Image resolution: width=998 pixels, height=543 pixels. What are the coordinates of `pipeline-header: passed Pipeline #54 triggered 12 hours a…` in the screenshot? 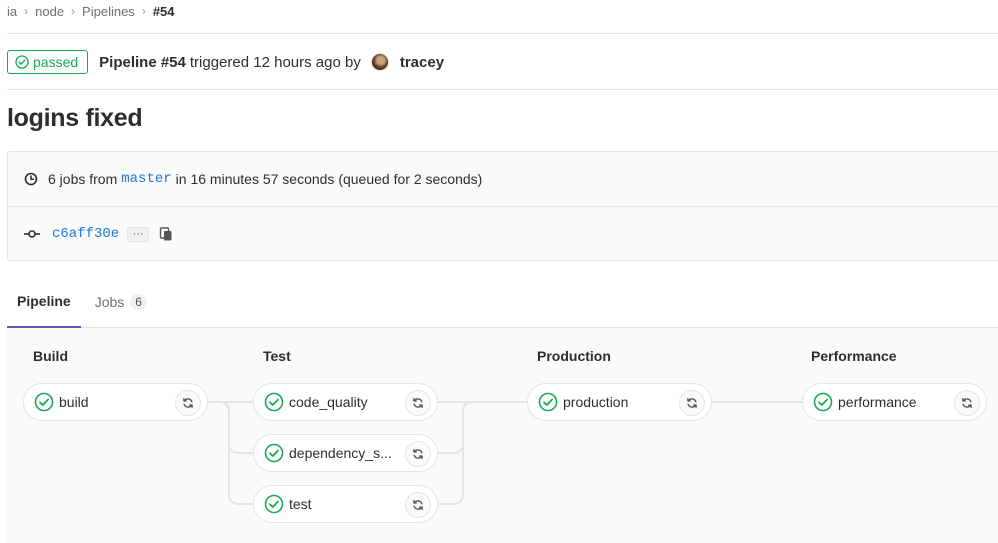 It's located at (225, 62).